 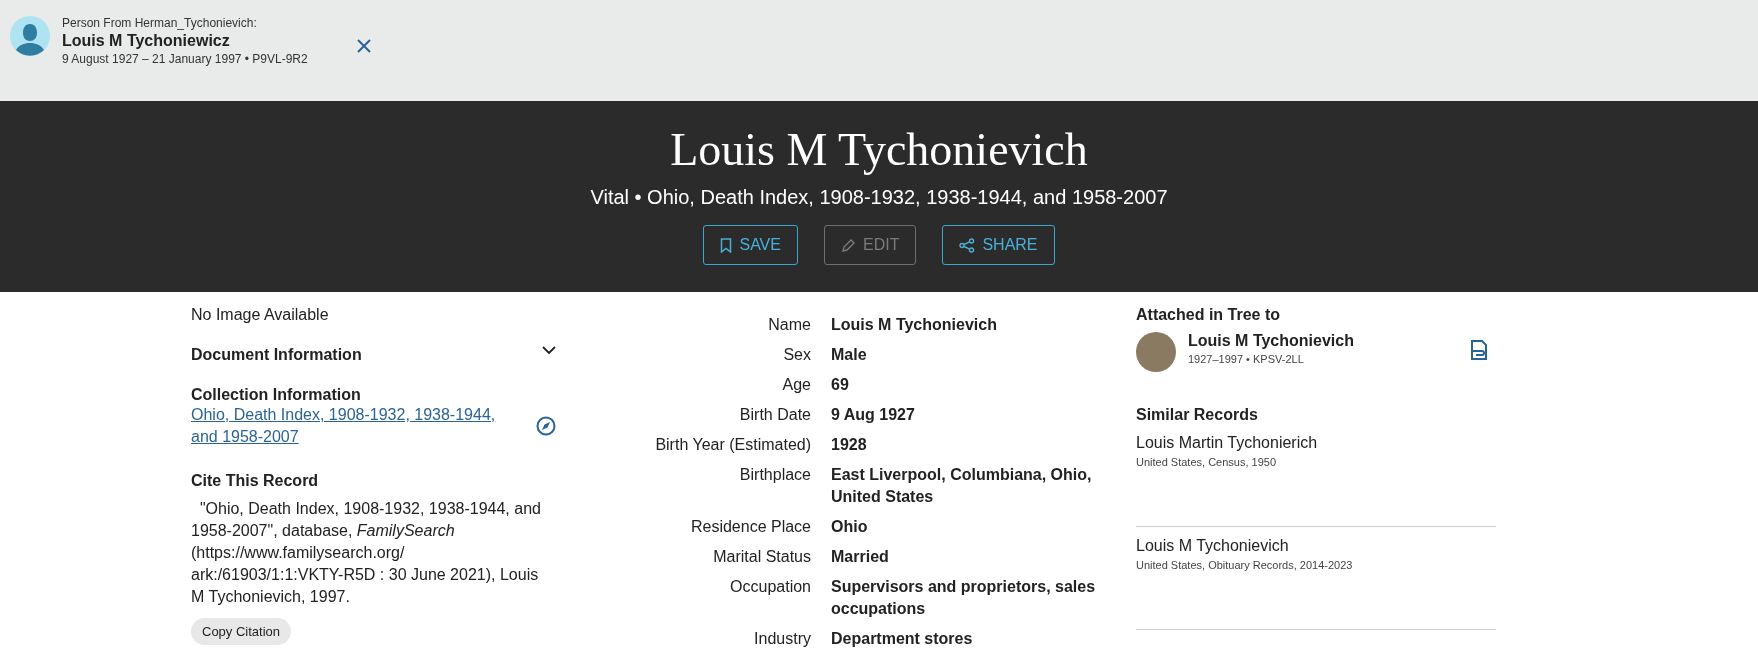 I want to click on fact-value: 69, so click(x=840, y=385).